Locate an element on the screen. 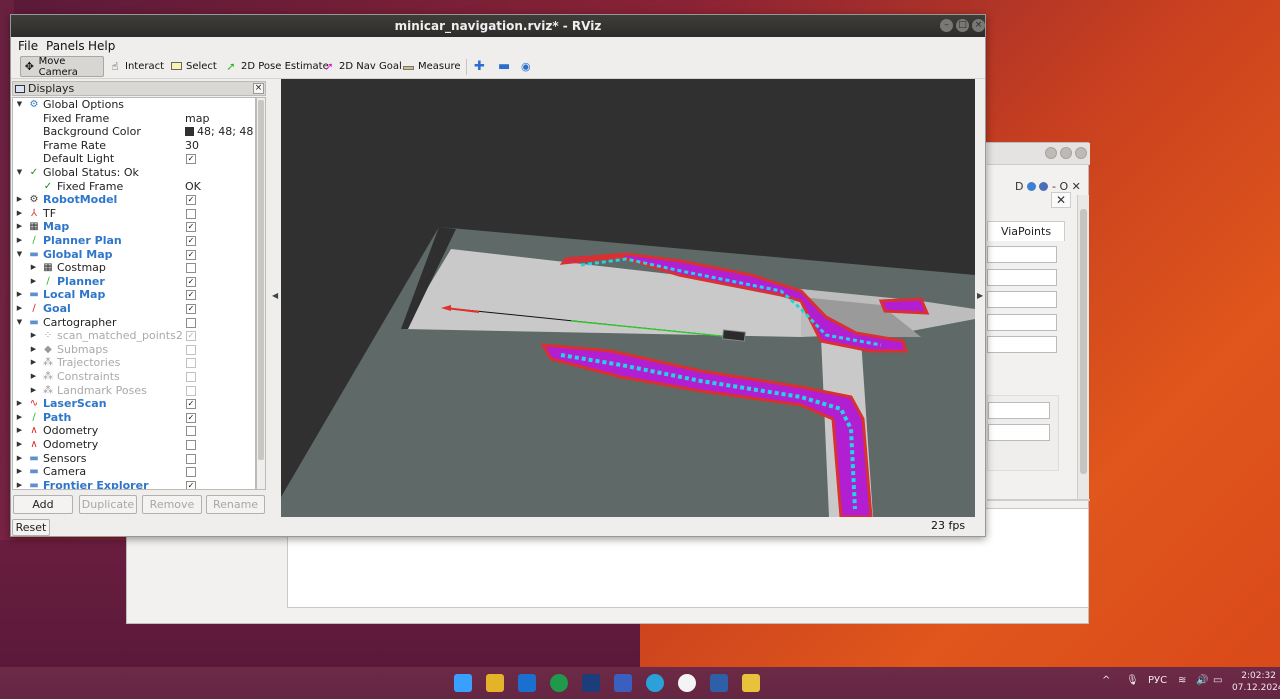 The image size is (1280, 699). wifi-icon: ≋ is located at coordinates (1182, 680).